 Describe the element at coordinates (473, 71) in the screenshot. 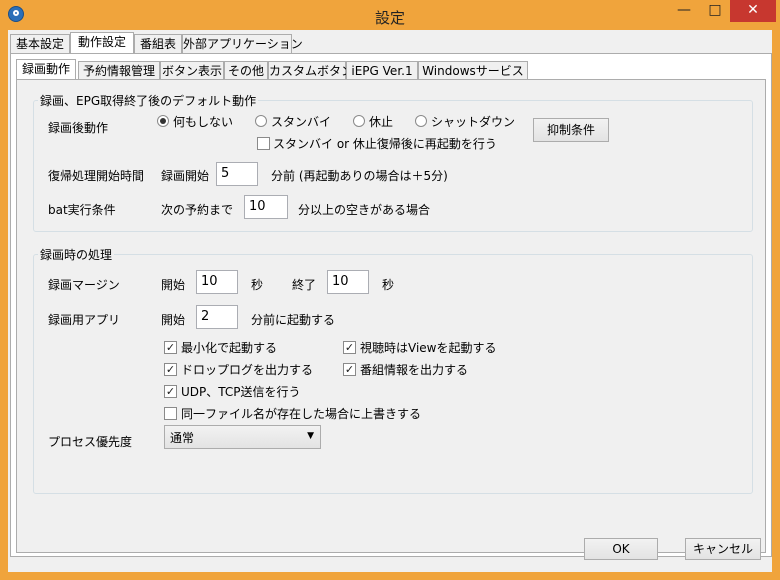

I see `tab-windows-service: Windowsサービス` at that location.